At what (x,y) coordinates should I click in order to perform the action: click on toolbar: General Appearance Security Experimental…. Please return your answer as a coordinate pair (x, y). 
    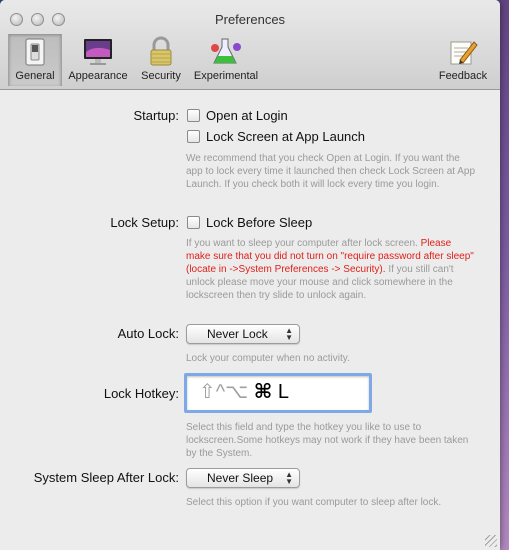
    Looking at the image, I should click on (250, 60).